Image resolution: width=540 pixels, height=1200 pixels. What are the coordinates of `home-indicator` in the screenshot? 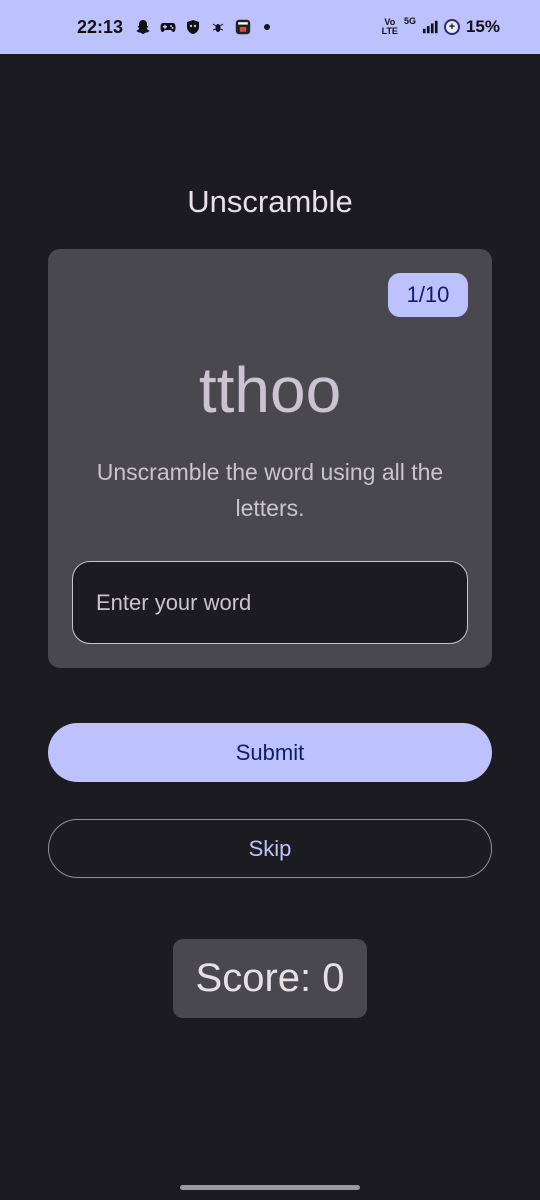 It's located at (270, 1187).